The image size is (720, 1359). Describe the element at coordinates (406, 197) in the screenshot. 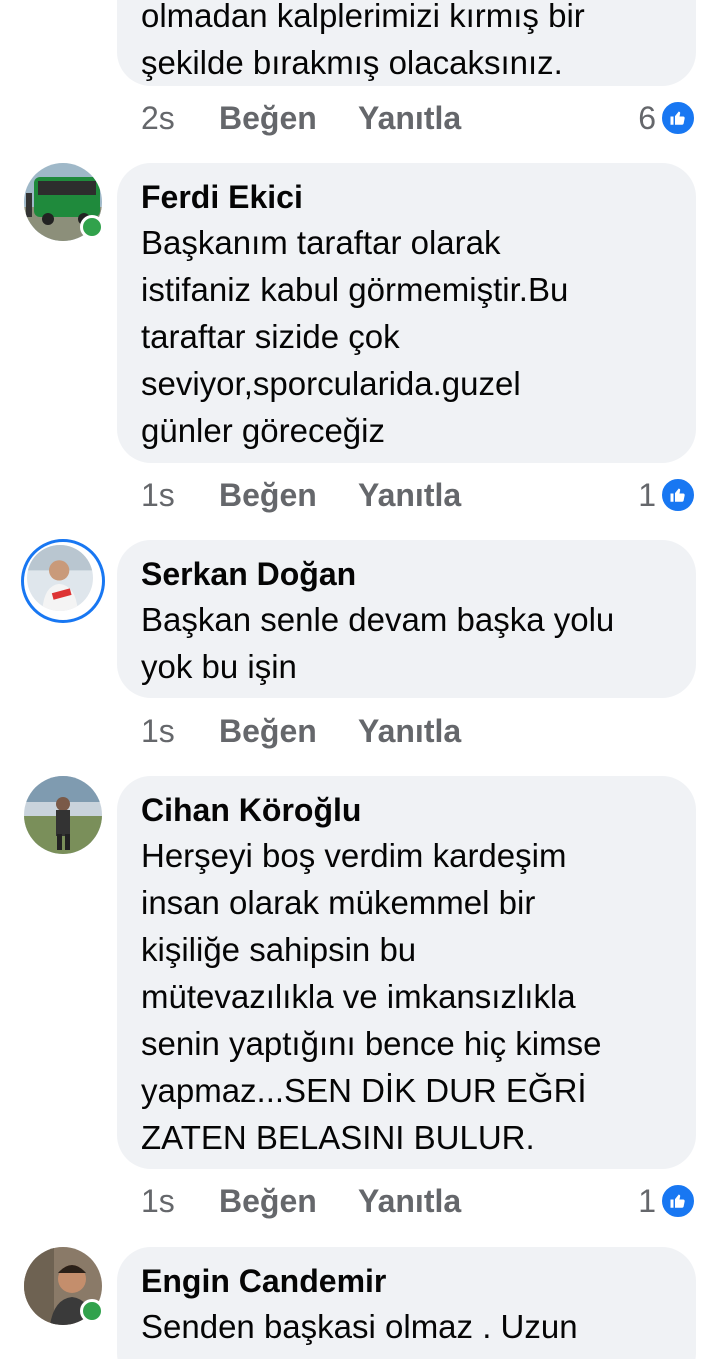

I see `comment-author: Ferdi Ekici` at that location.